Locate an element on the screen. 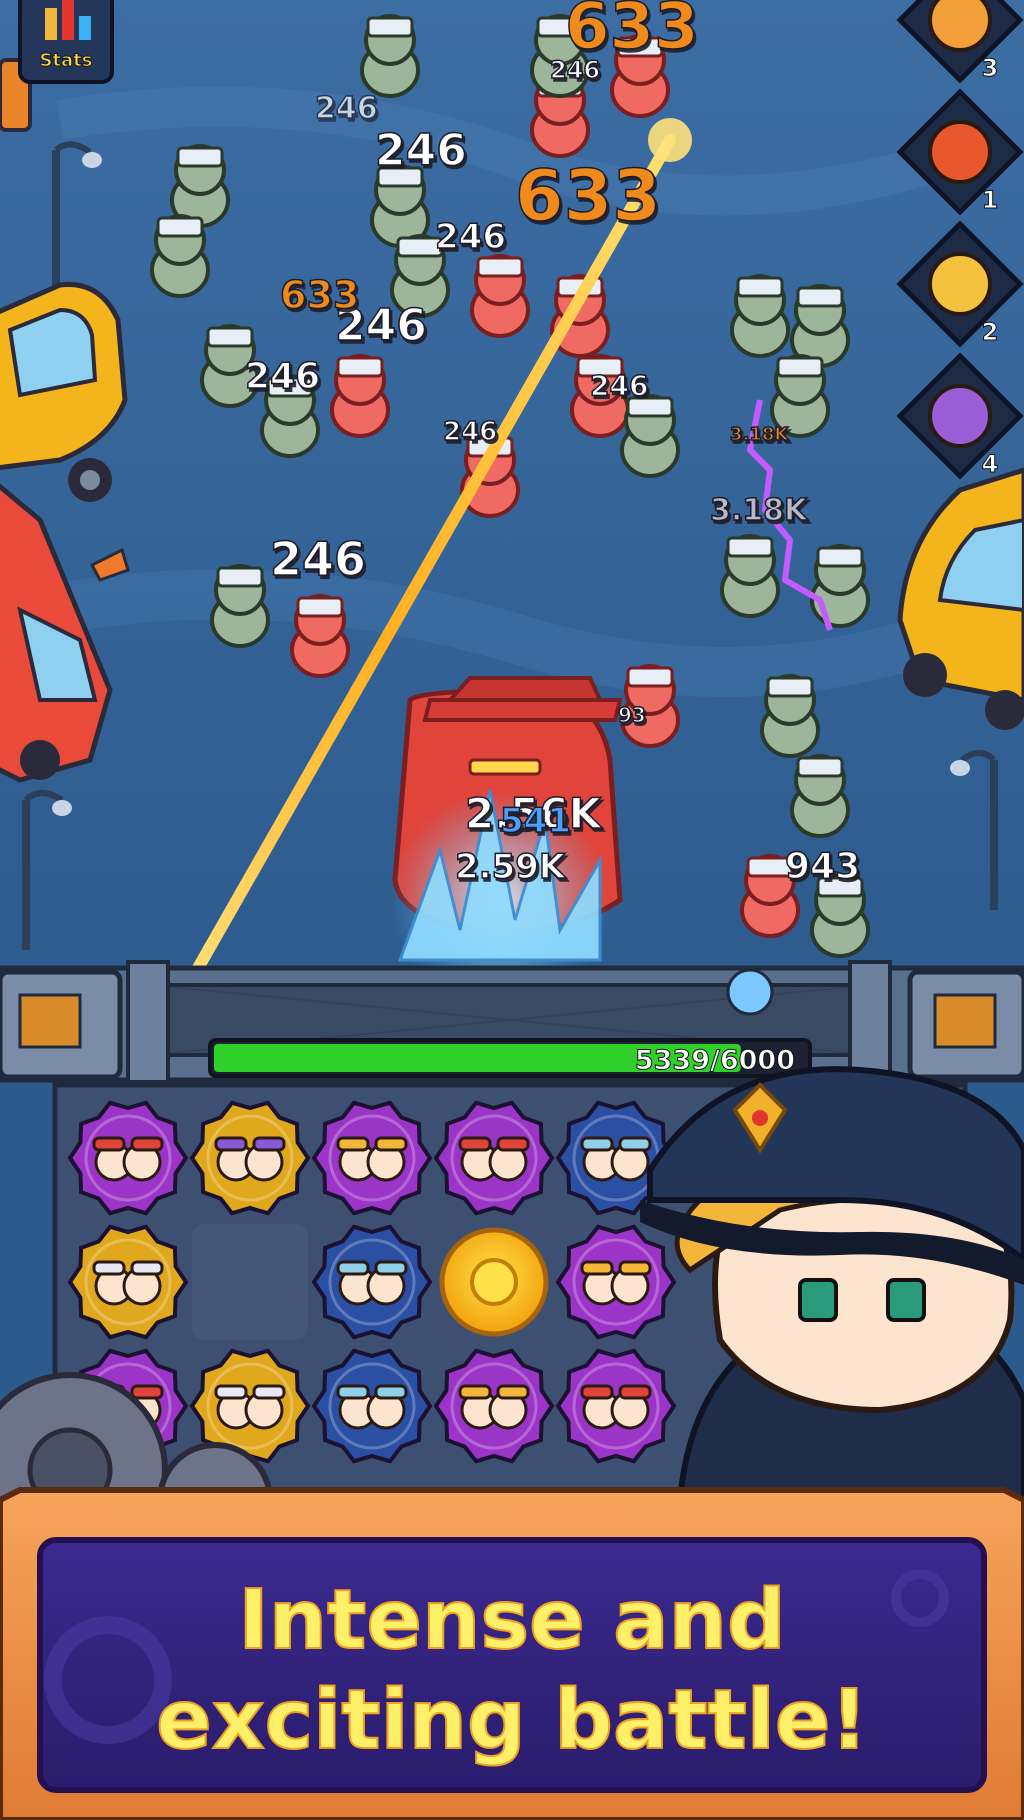 The width and height of the screenshot is (1024, 1820). wall-hp-bar: 5339/6000 is located at coordinates (510, 1058).